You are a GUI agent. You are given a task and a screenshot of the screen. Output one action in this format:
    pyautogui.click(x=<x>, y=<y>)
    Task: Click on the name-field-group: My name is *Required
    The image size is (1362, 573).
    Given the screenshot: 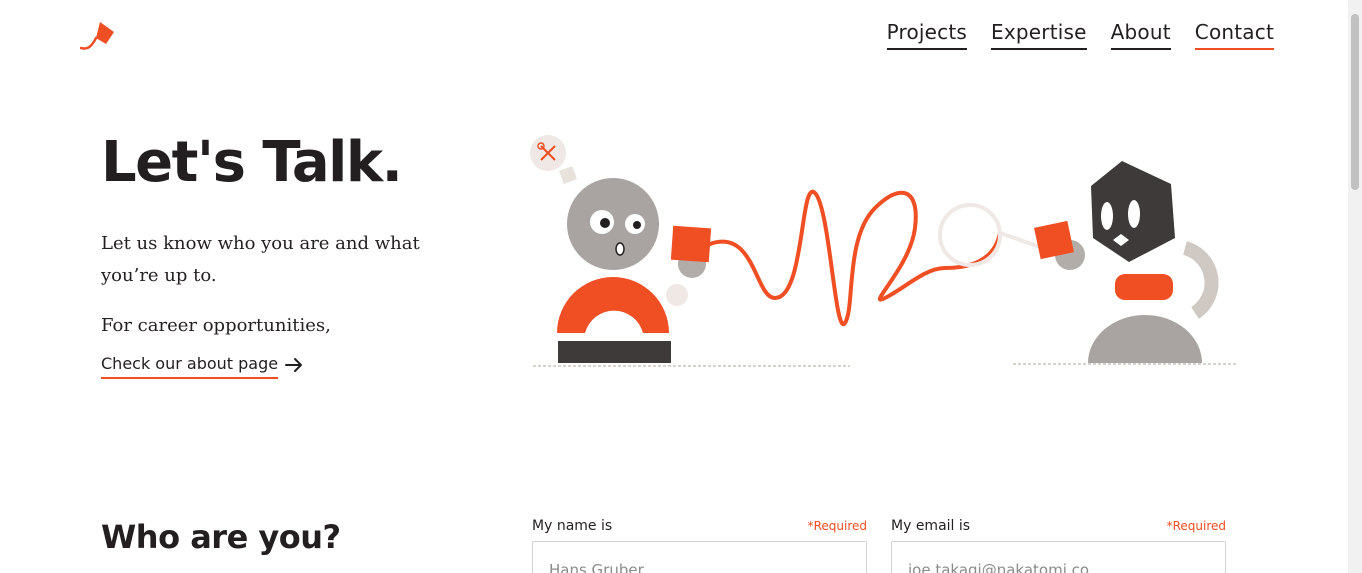 What is the action you would take?
    pyautogui.click(x=699, y=545)
    